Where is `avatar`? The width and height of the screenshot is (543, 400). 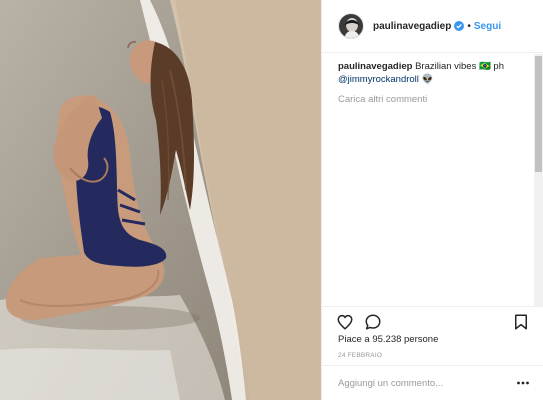 avatar is located at coordinates (351, 26).